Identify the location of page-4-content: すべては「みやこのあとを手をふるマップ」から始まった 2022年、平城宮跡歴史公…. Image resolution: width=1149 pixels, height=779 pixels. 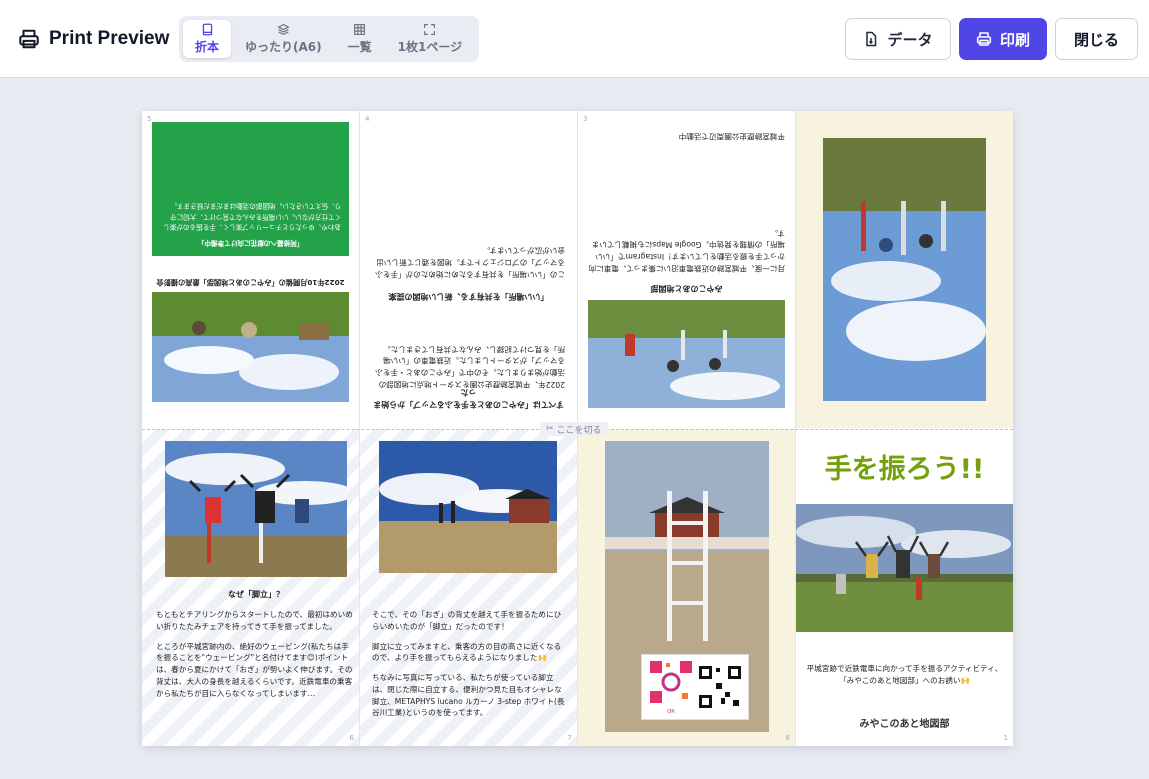
(468, 269).